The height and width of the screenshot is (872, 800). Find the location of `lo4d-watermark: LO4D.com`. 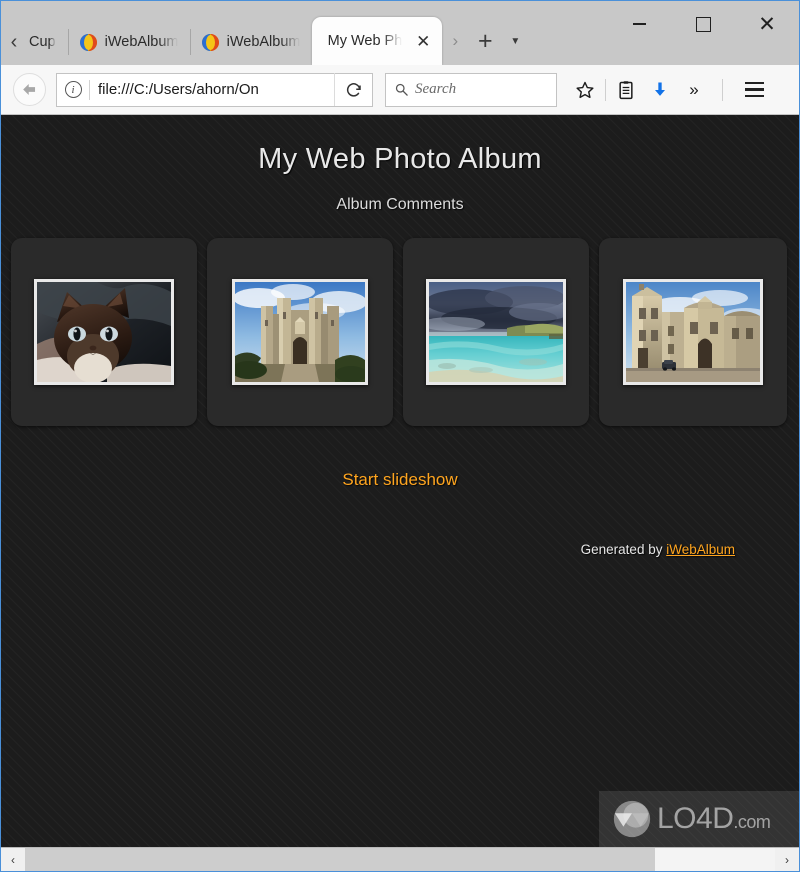

lo4d-watermark: LO4D.com is located at coordinates (699, 819).